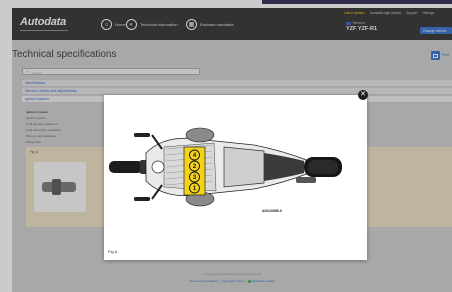 The height and width of the screenshot is (292, 452). What do you see at coordinates (142, 199) in the screenshot?
I see `right-mirror` at bounding box center [142, 199].